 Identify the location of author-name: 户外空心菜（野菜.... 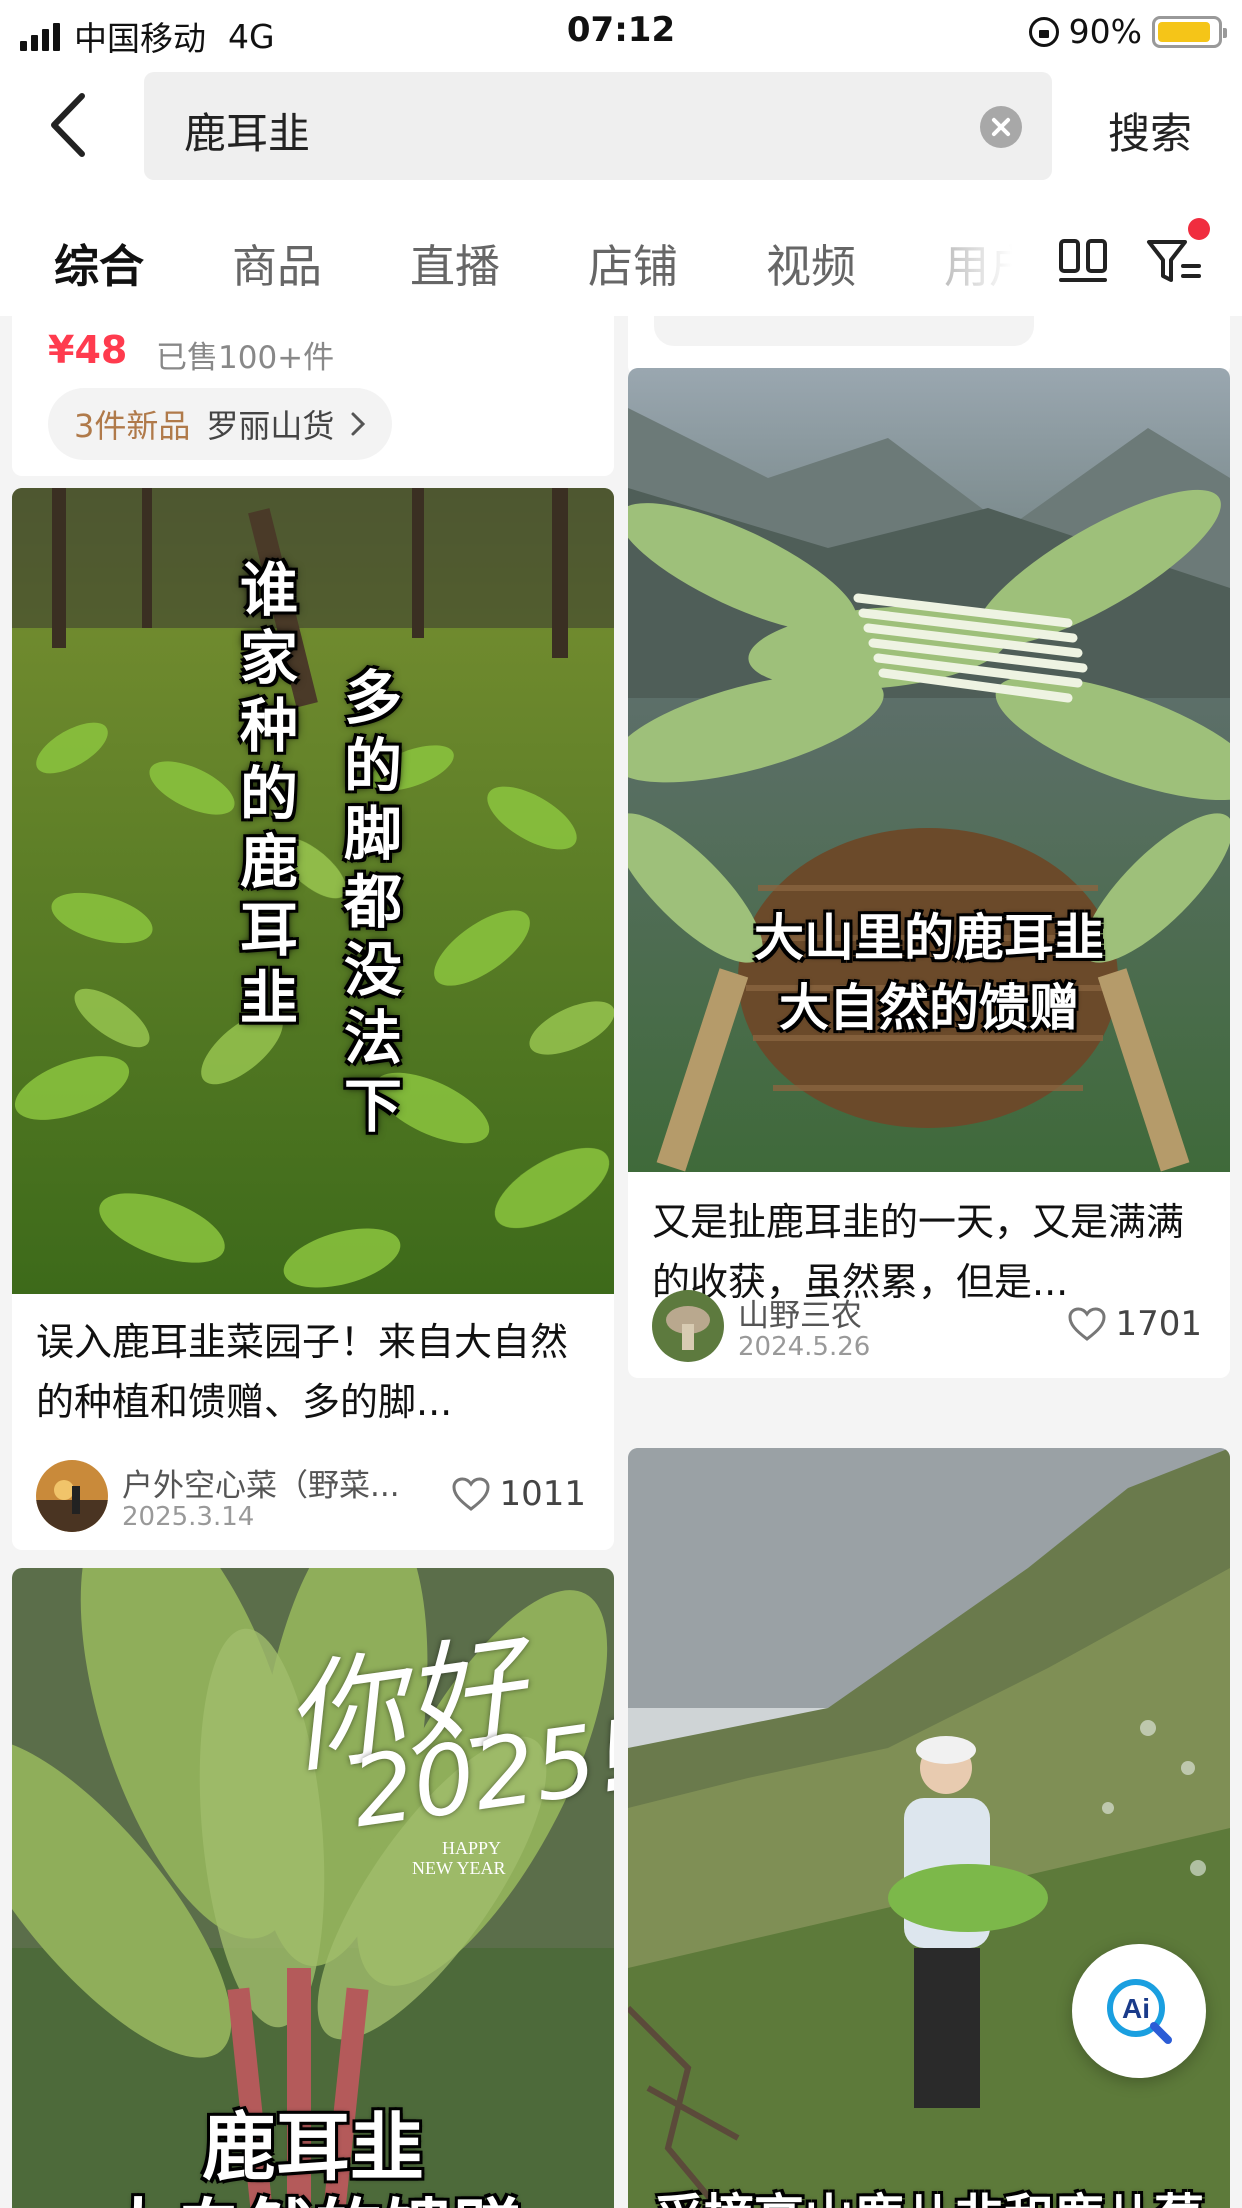
(261, 1486).